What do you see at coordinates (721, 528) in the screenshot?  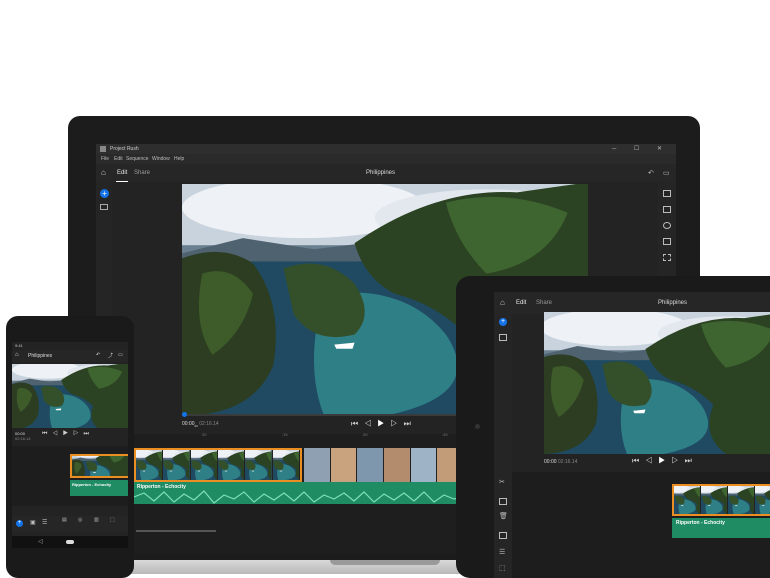 I see `tablet-audio-clip: Ripperton - Echocity` at bounding box center [721, 528].